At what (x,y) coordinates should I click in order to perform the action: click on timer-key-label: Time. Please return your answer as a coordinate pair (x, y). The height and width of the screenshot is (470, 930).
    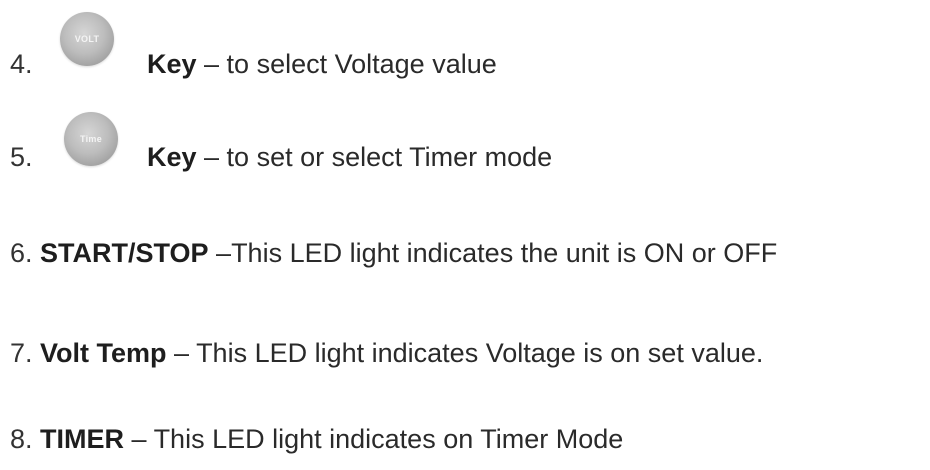
    Looking at the image, I should click on (91, 139).